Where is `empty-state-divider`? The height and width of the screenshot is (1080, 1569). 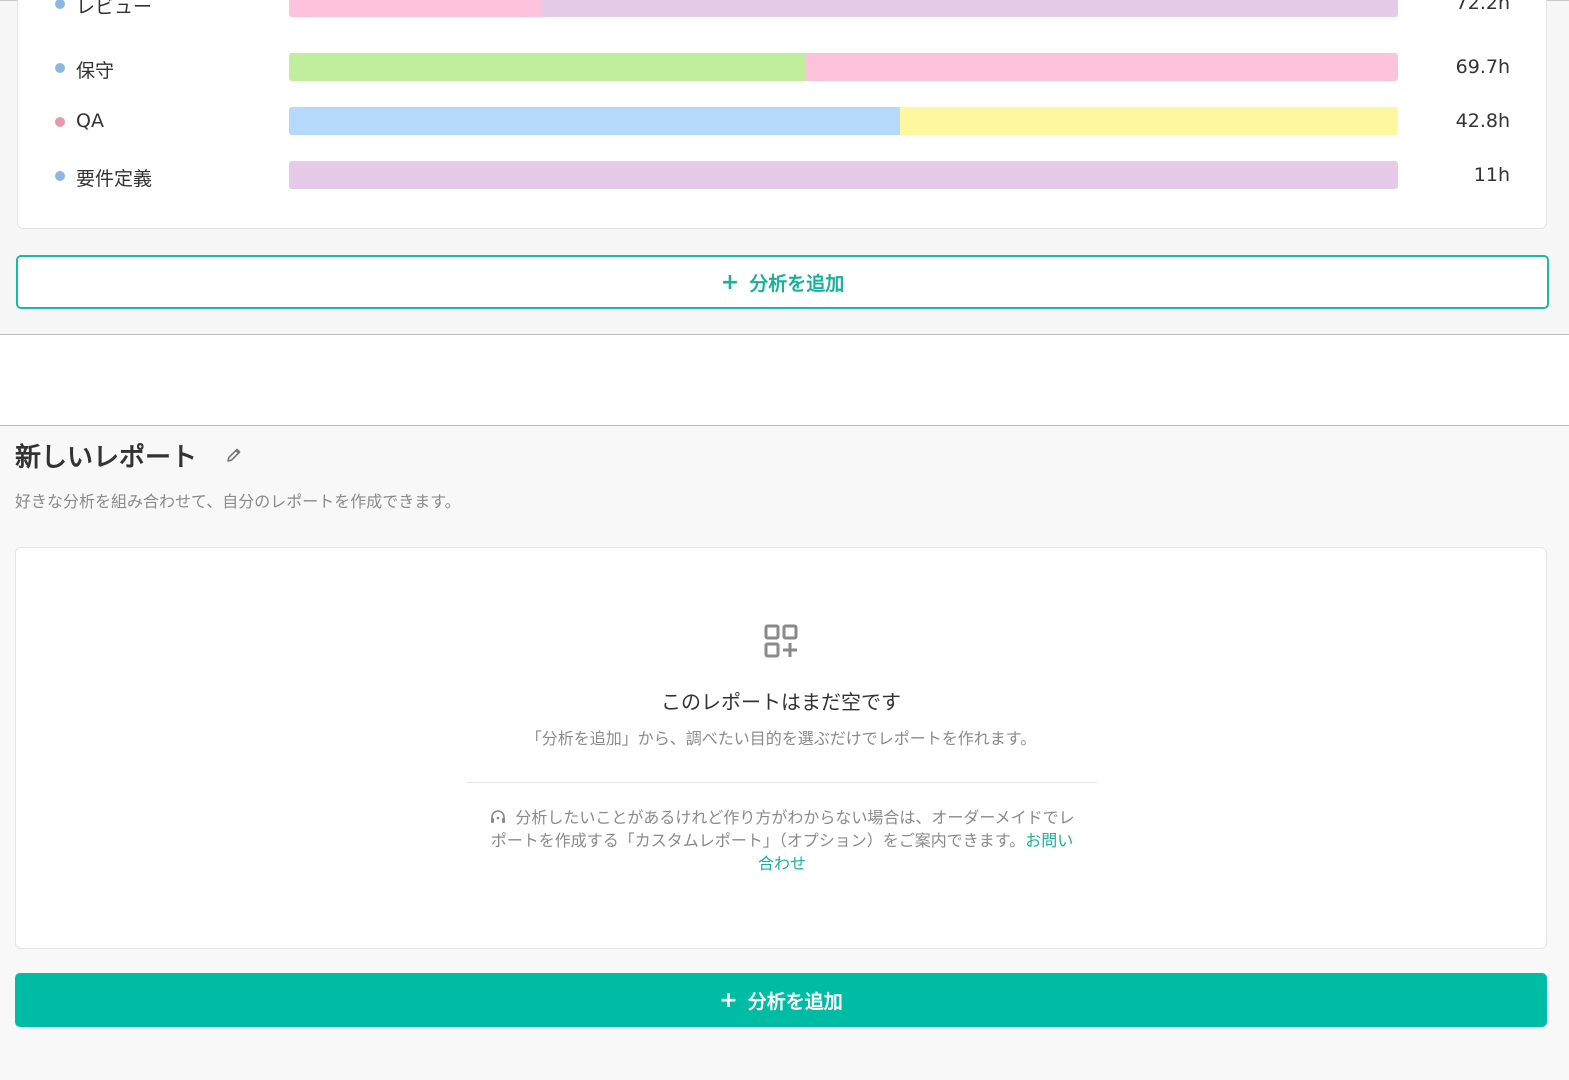 empty-state-divider is located at coordinates (782, 782).